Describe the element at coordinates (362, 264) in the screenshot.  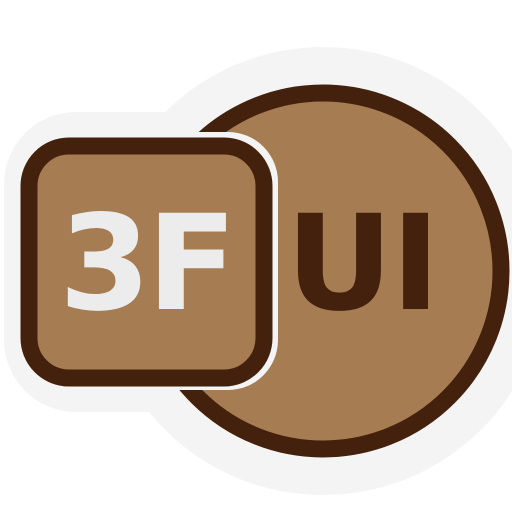
I see `logo-text-ui: UI` at that location.